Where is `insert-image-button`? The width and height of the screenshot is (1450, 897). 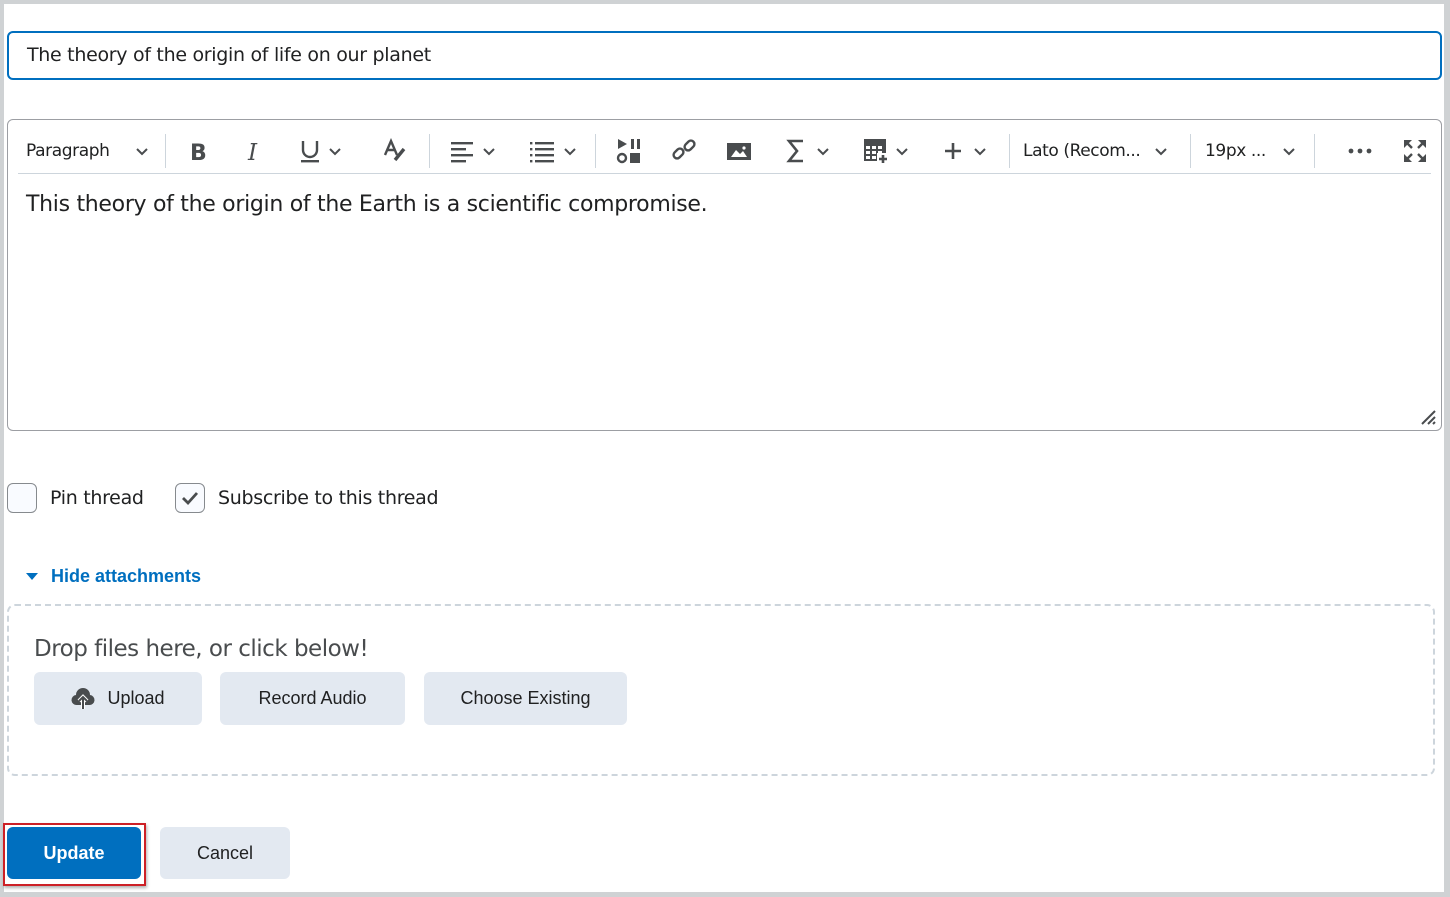
insert-image-button is located at coordinates (739, 151).